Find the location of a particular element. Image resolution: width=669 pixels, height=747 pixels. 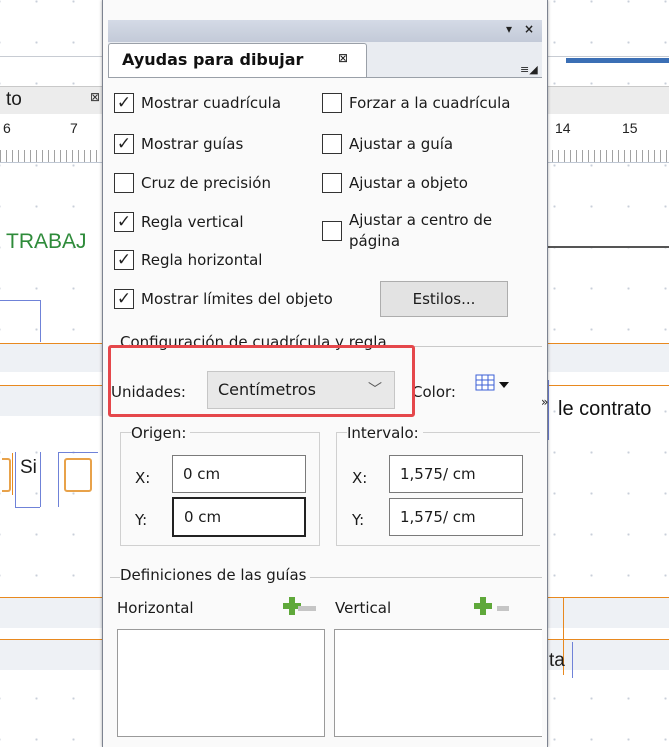

vertical-guides-label: Vertical is located at coordinates (363, 608).